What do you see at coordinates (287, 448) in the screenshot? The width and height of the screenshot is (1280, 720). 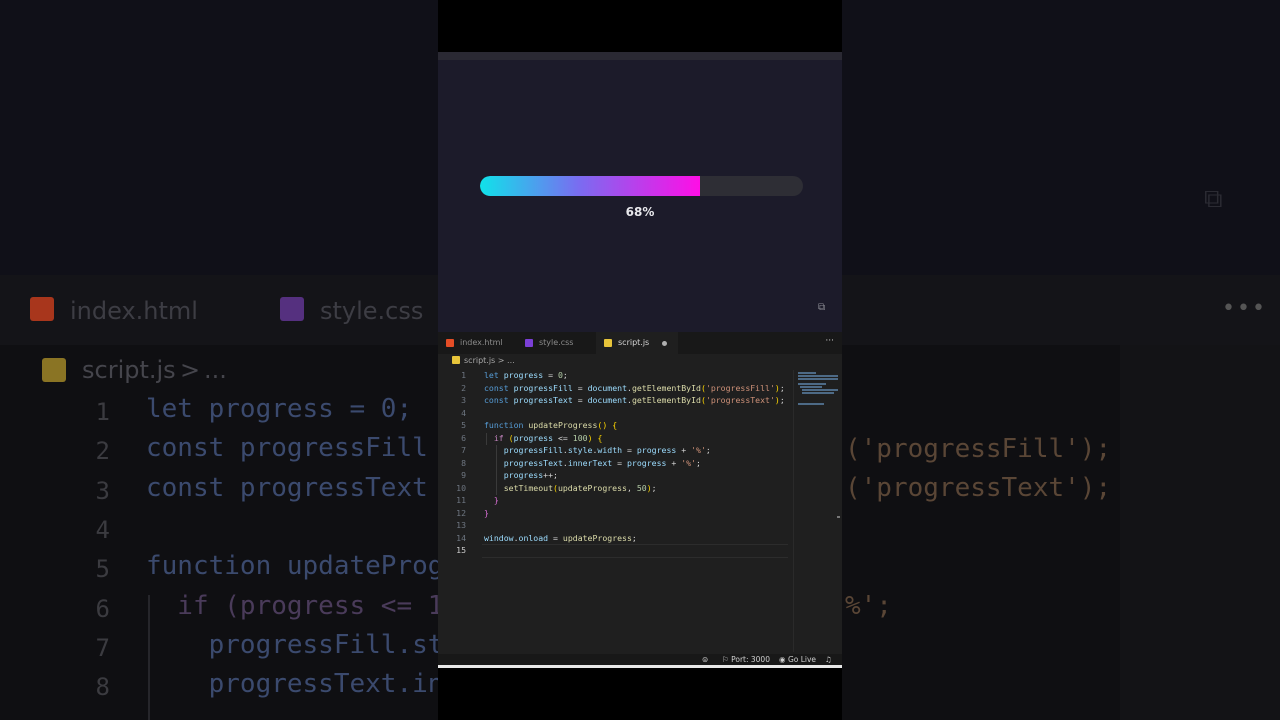 I see `background-code-line: const progressFill` at bounding box center [287, 448].